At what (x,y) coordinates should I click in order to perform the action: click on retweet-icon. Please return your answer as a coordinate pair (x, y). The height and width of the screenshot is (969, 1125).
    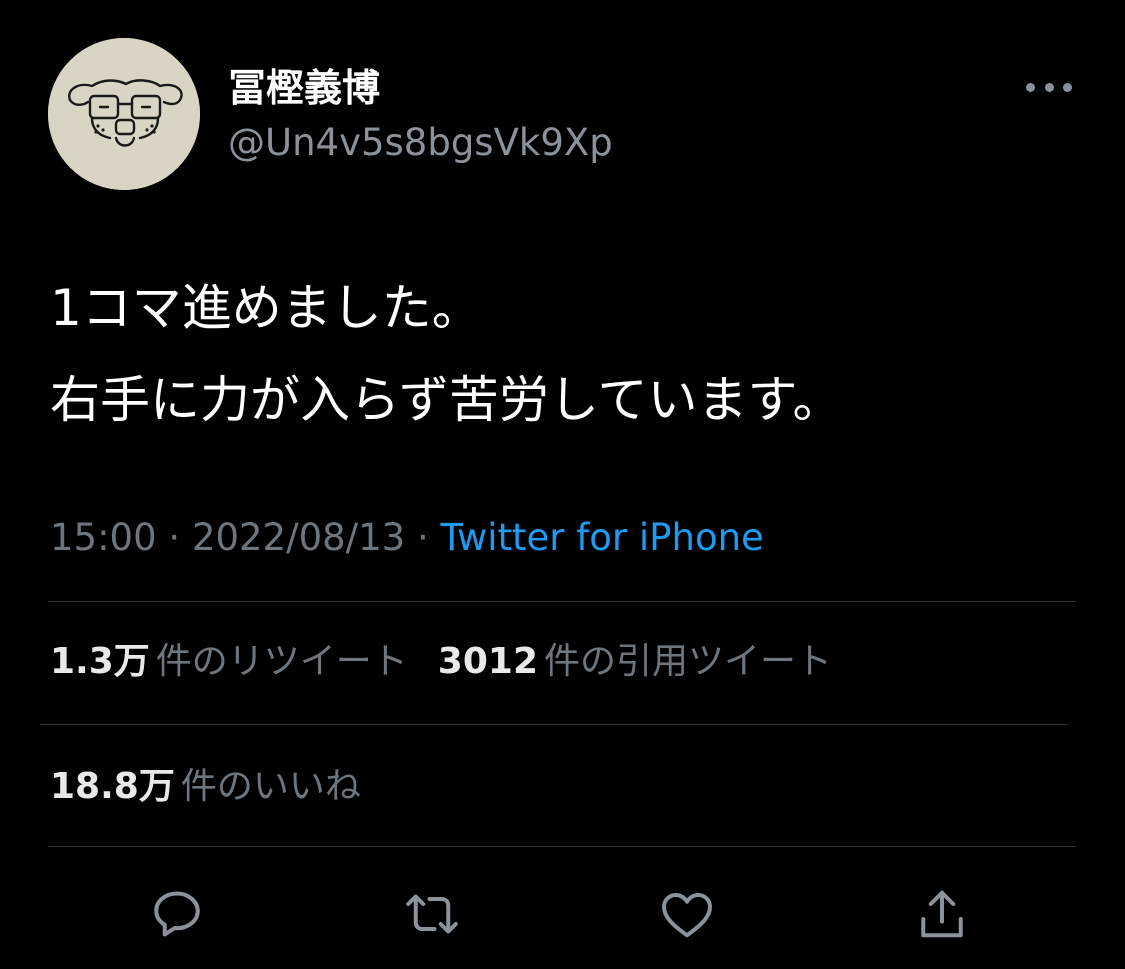
    Looking at the image, I should click on (432, 914).